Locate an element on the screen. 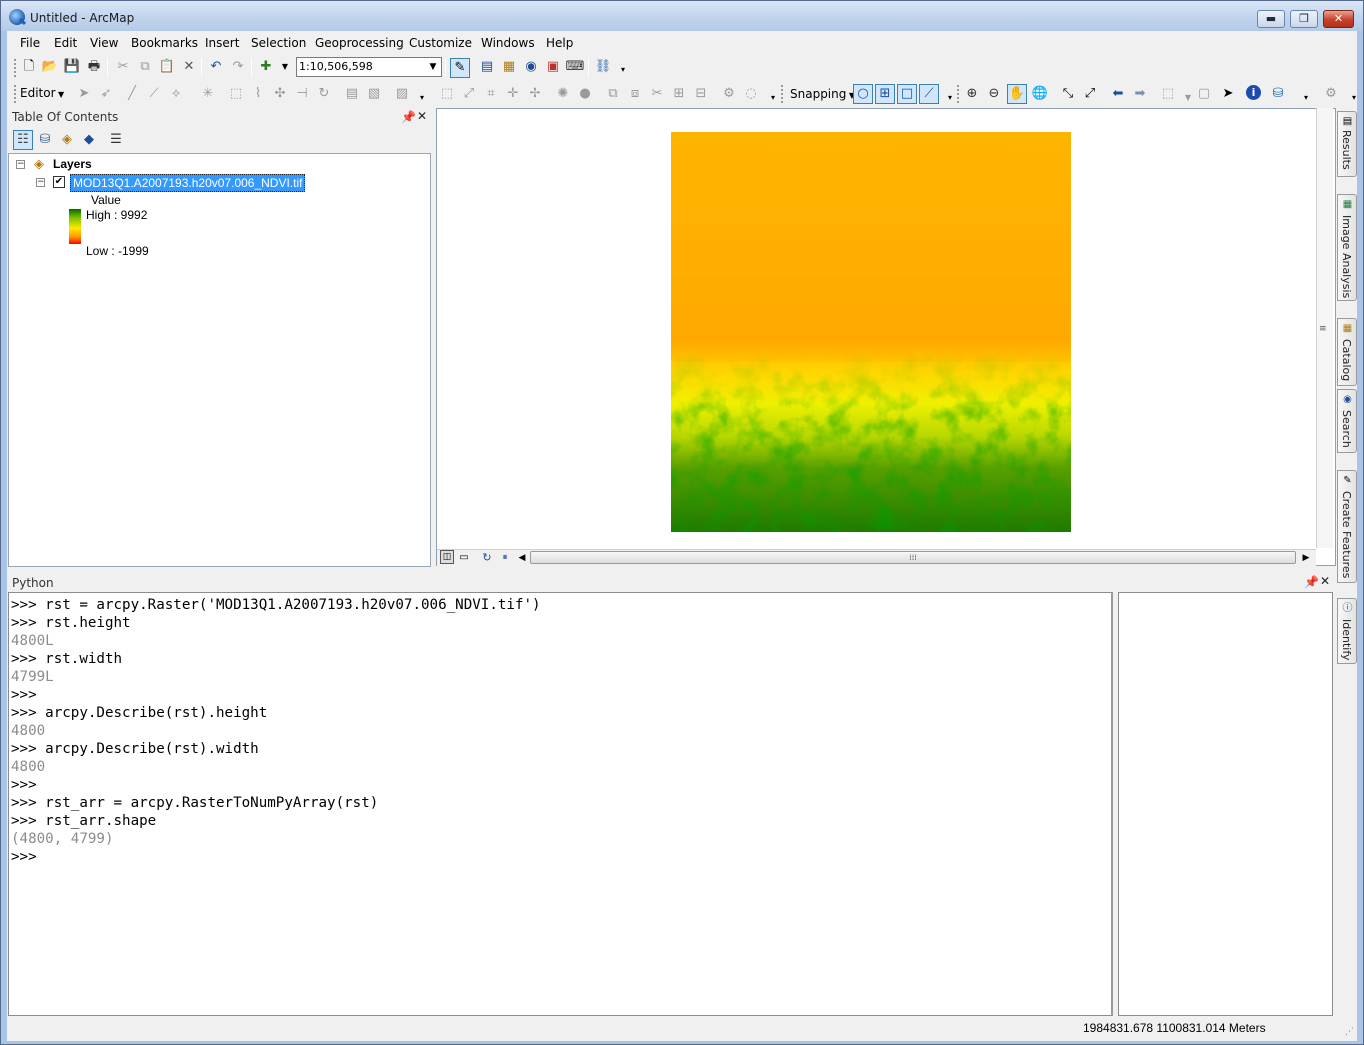 The image size is (1364, 1045). sketch-properties-icon: ▧ is located at coordinates (374, 94).